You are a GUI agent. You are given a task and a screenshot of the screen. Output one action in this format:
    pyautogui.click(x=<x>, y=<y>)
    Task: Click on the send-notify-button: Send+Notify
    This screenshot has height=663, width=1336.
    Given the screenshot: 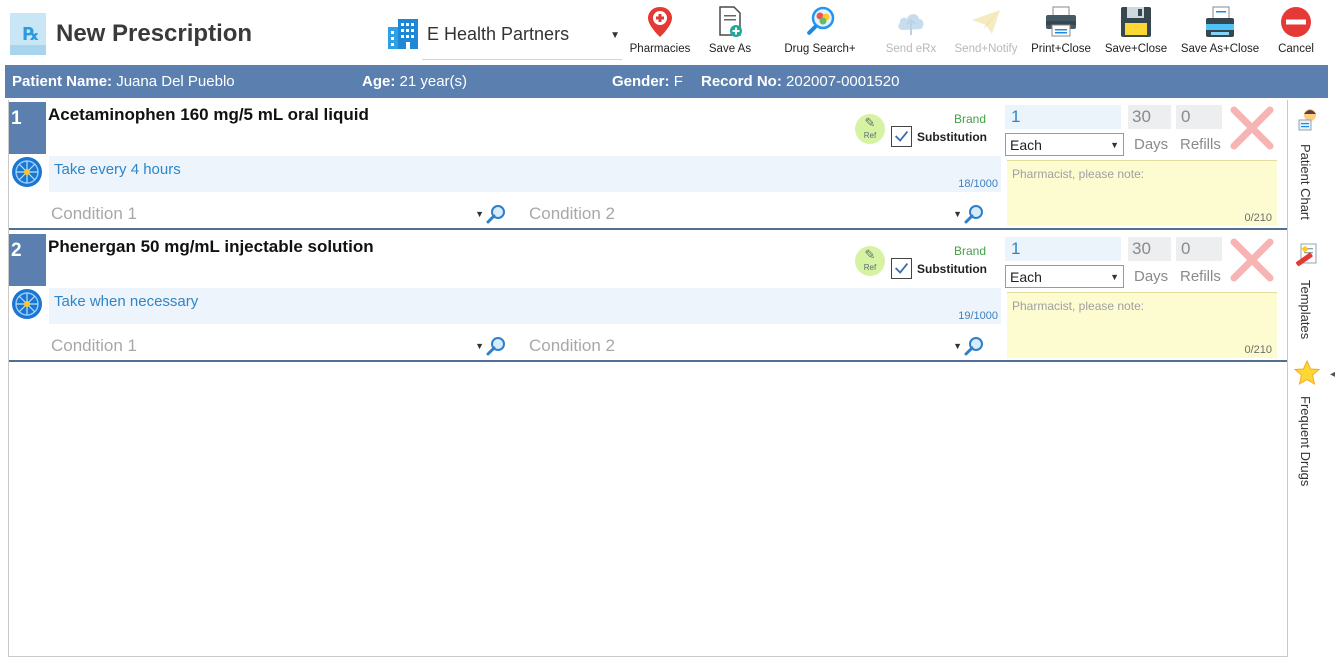 What is the action you would take?
    pyautogui.click(x=986, y=34)
    